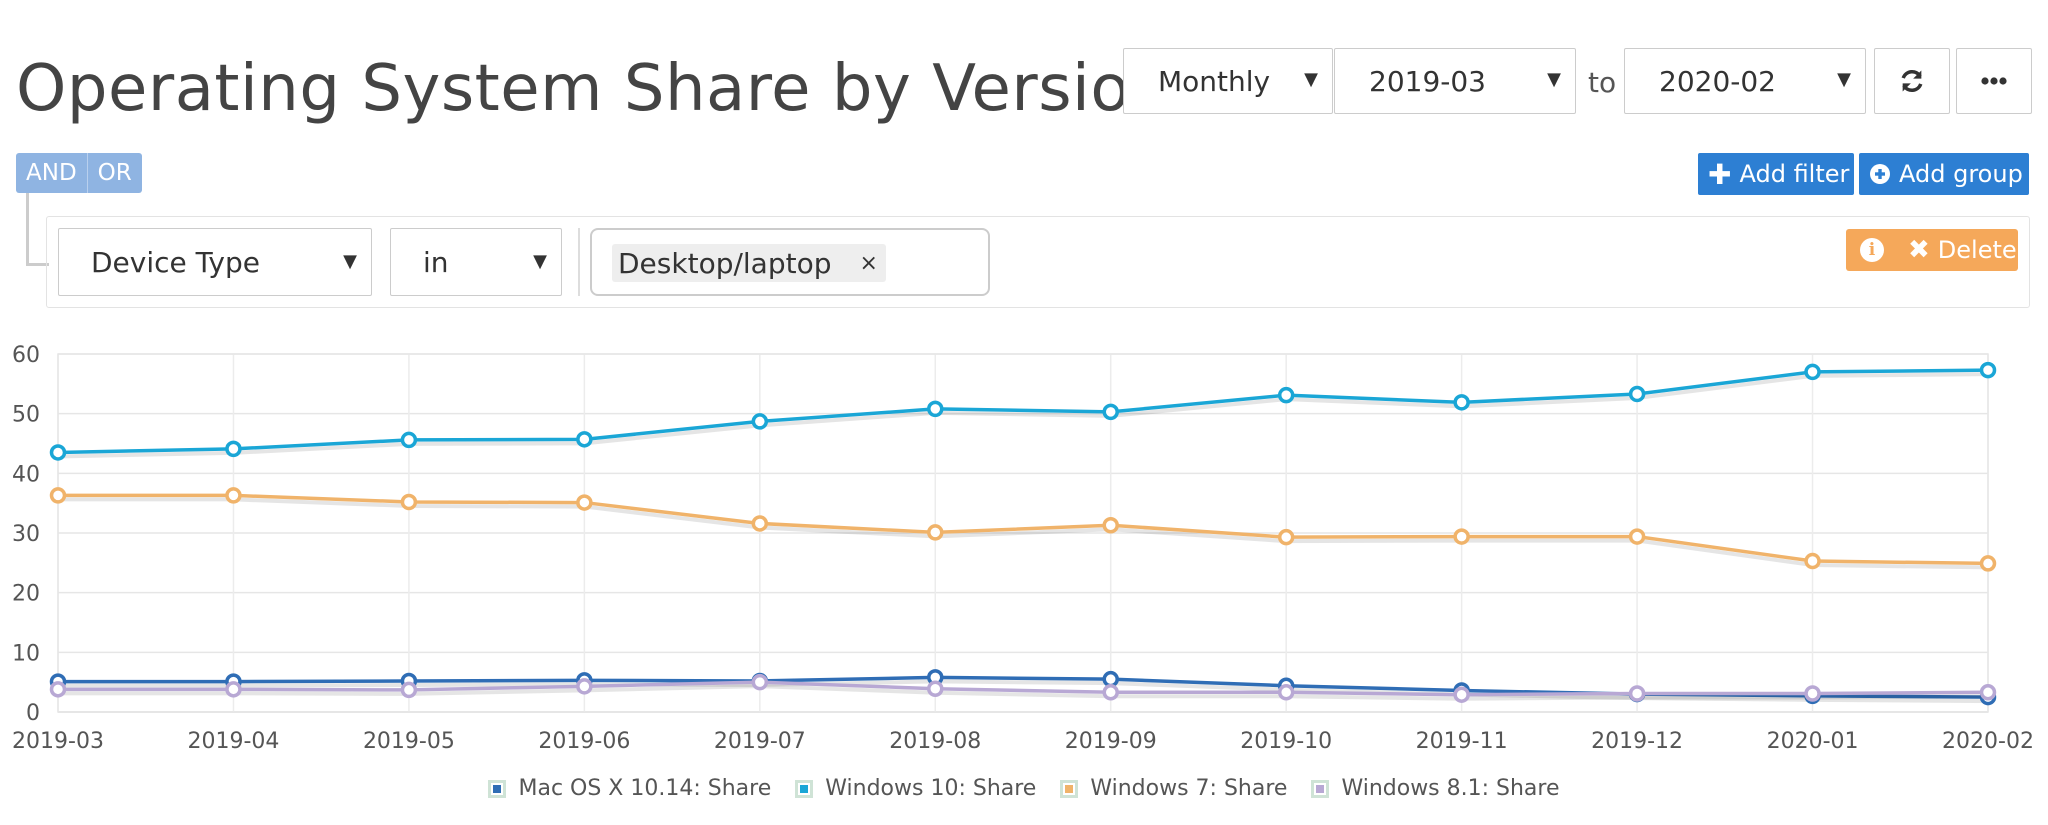 The image size is (2048, 825). I want to click on filter-operator-select: in ▼, so click(476, 262).